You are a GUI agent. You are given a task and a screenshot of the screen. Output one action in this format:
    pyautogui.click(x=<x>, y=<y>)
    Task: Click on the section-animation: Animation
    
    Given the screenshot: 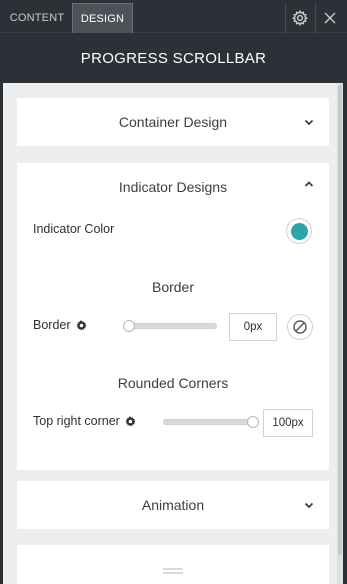 What is the action you would take?
    pyautogui.click(x=173, y=505)
    